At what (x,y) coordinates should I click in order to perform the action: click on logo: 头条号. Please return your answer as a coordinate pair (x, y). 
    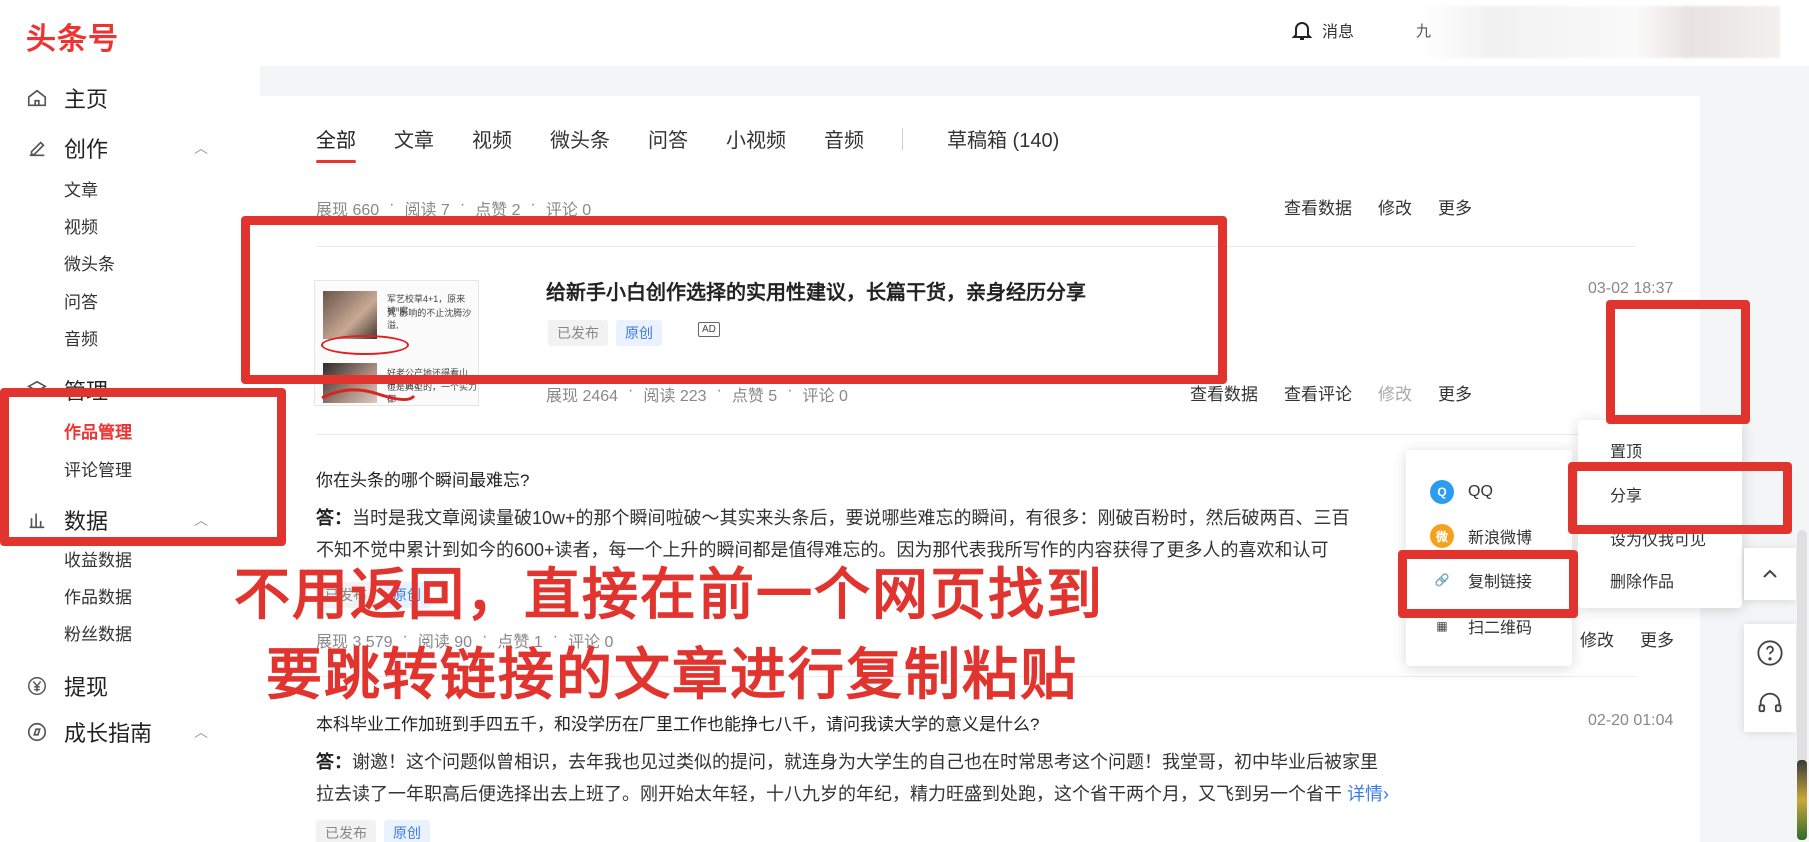
    Looking at the image, I should click on (72, 36).